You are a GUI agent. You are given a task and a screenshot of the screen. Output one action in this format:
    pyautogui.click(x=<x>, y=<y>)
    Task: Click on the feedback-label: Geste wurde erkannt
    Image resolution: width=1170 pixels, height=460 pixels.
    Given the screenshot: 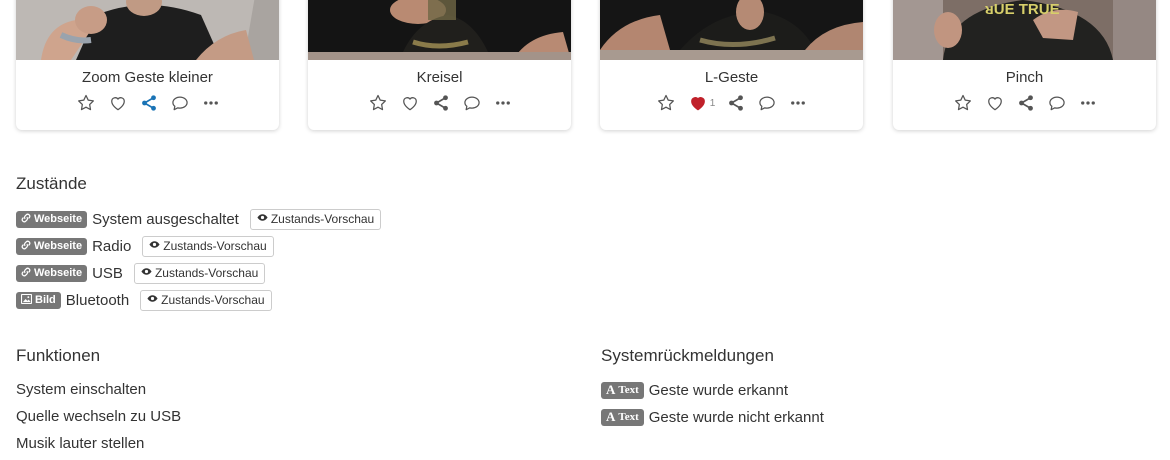 What is the action you would take?
    pyautogui.click(x=718, y=390)
    